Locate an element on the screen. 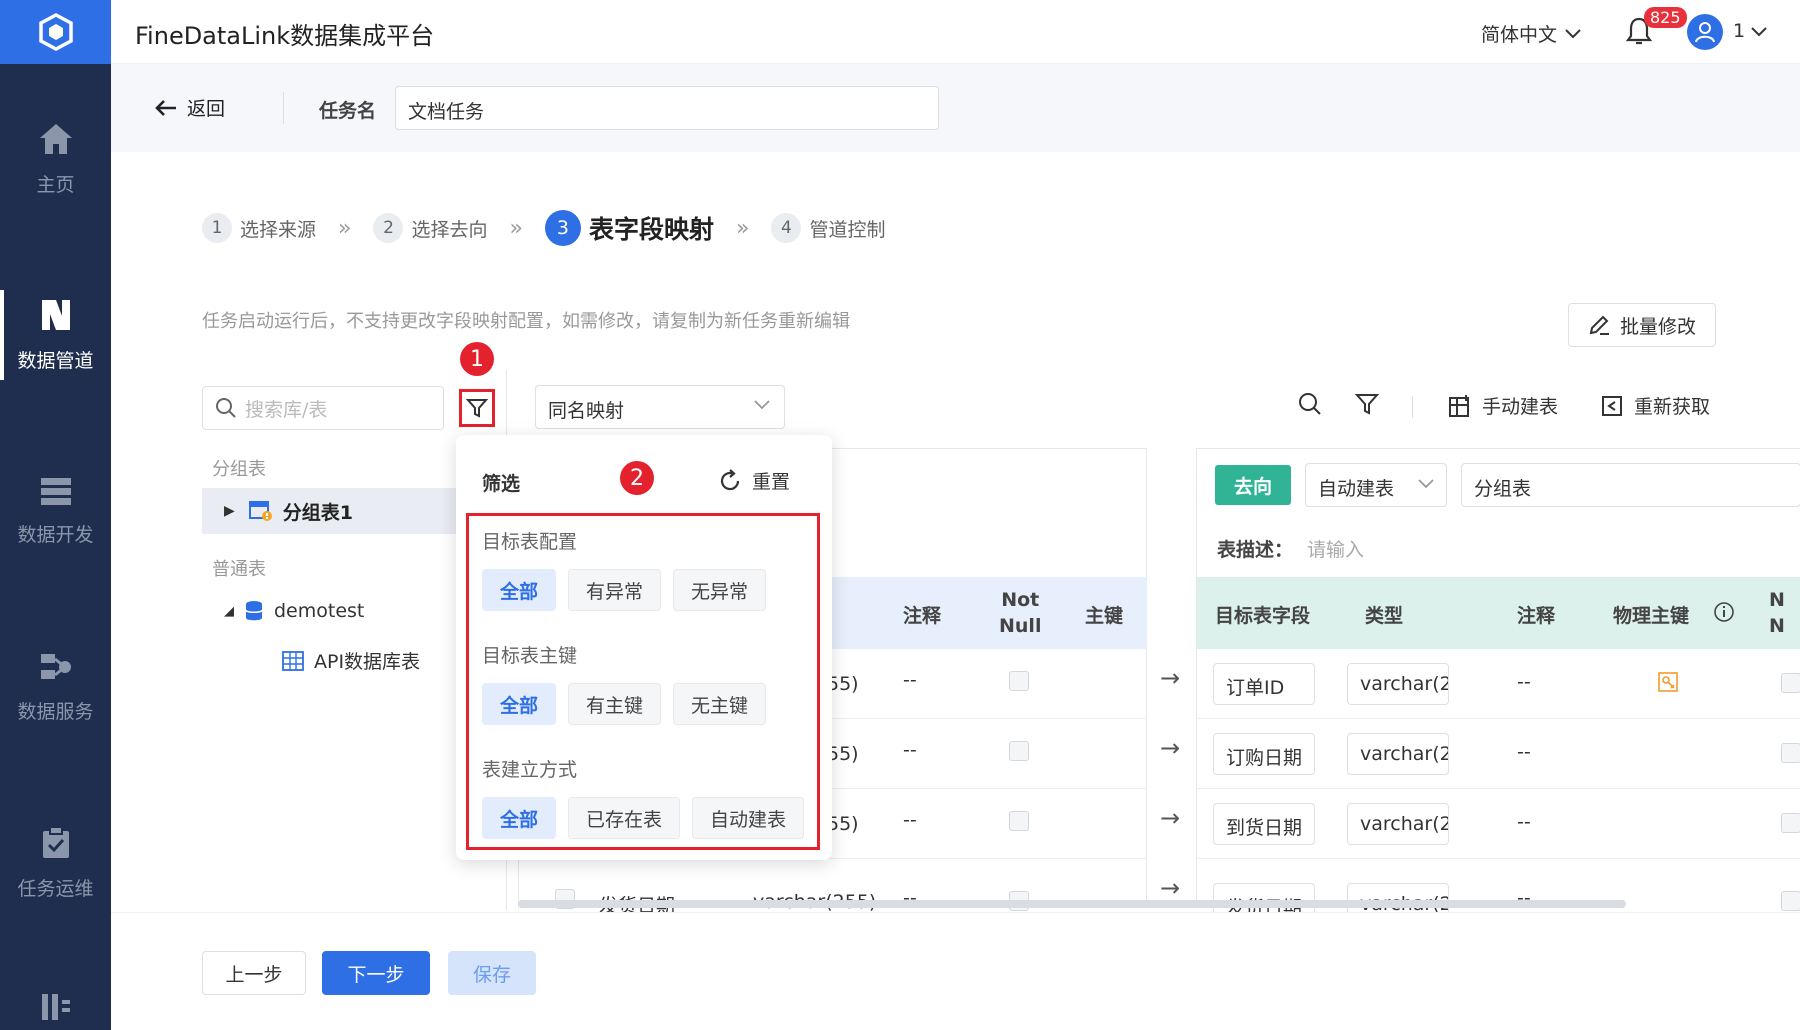 This screenshot has width=1800, height=1030. arrow-right-icon: → is located at coordinates (1170, 888).